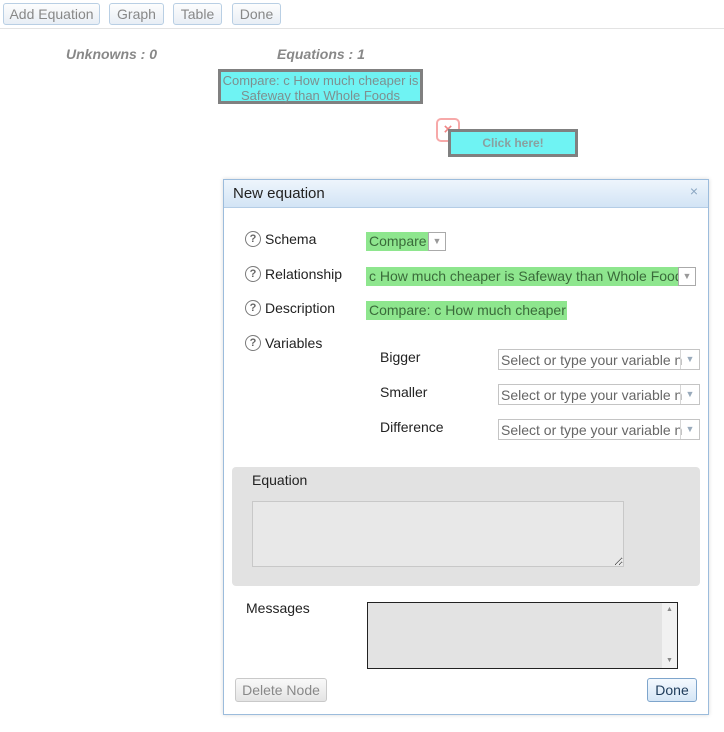 This screenshot has width=724, height=732. What do you see at coordinates (513, 143) in the screenshot?
I see `click-here-node: Click here!` at bounding box center [513, 143].